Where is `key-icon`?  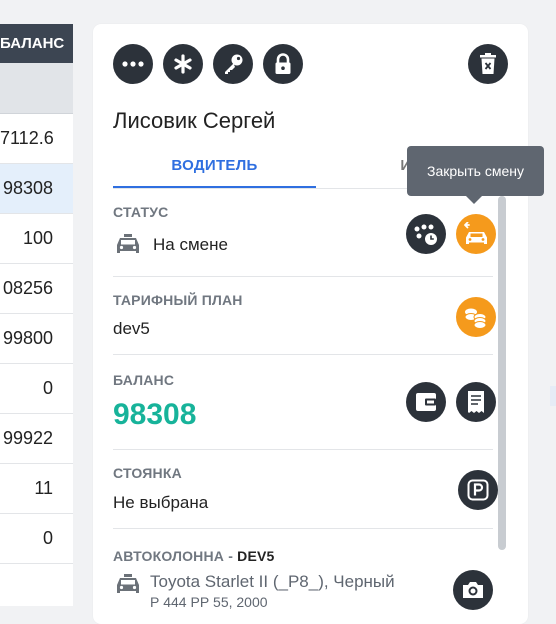
key-icon is located at coordinates (234, 64).